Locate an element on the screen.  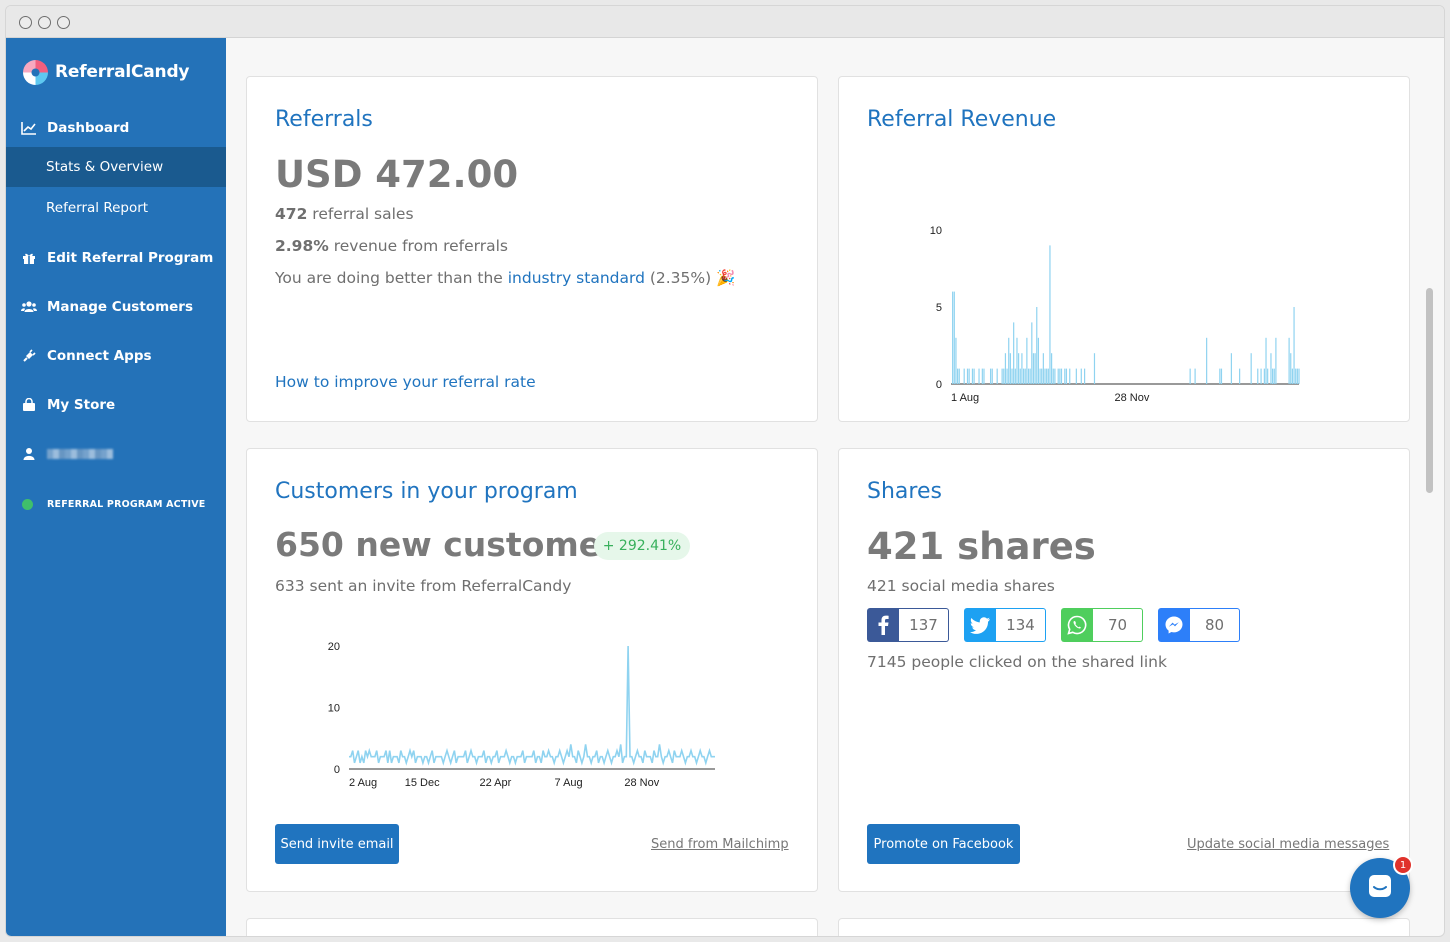
sidebar-subitem-label: Stats & Overview is located at coordinates (105, 167).